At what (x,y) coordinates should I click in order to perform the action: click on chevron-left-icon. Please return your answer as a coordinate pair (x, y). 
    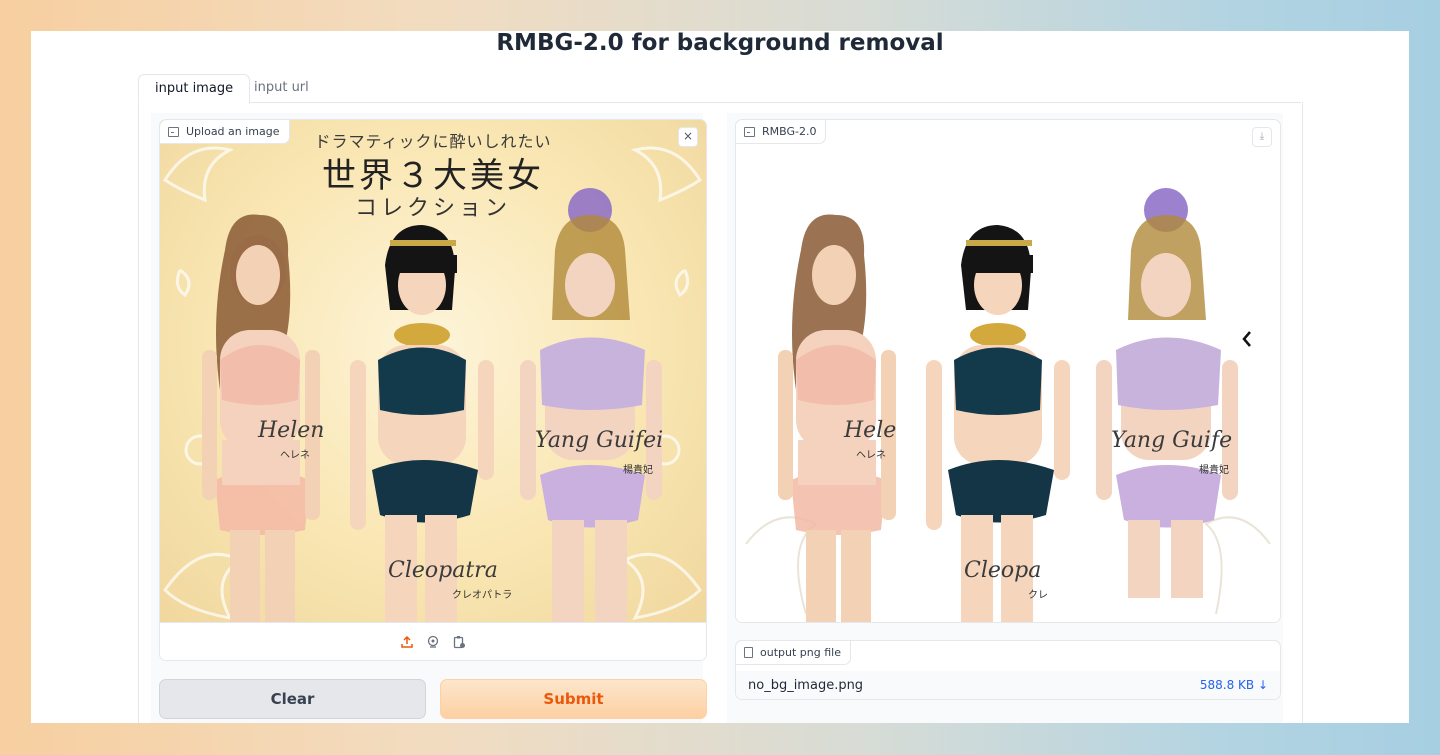
    Looking at the image, I should click on (1247, 339).